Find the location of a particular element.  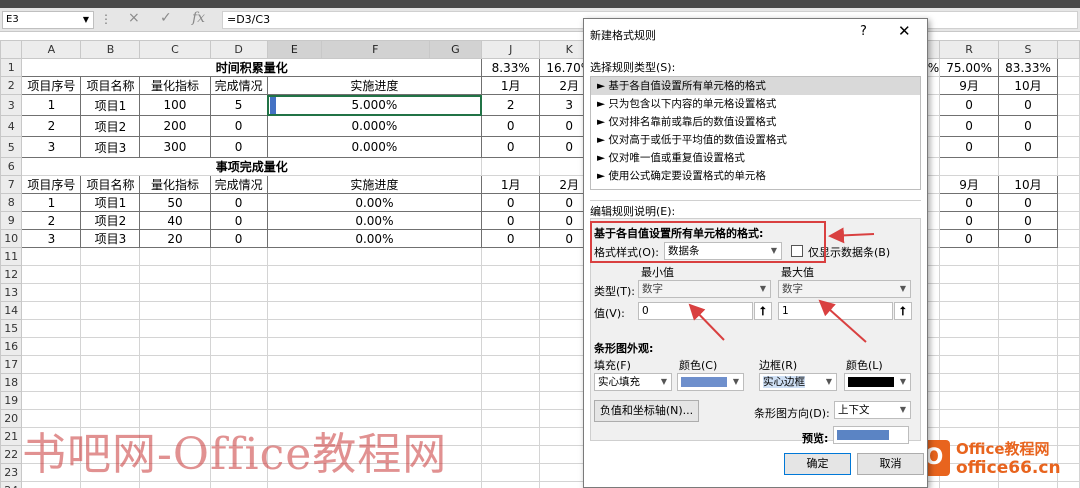

cell: 10月 is located at coordinates (1028, 184).